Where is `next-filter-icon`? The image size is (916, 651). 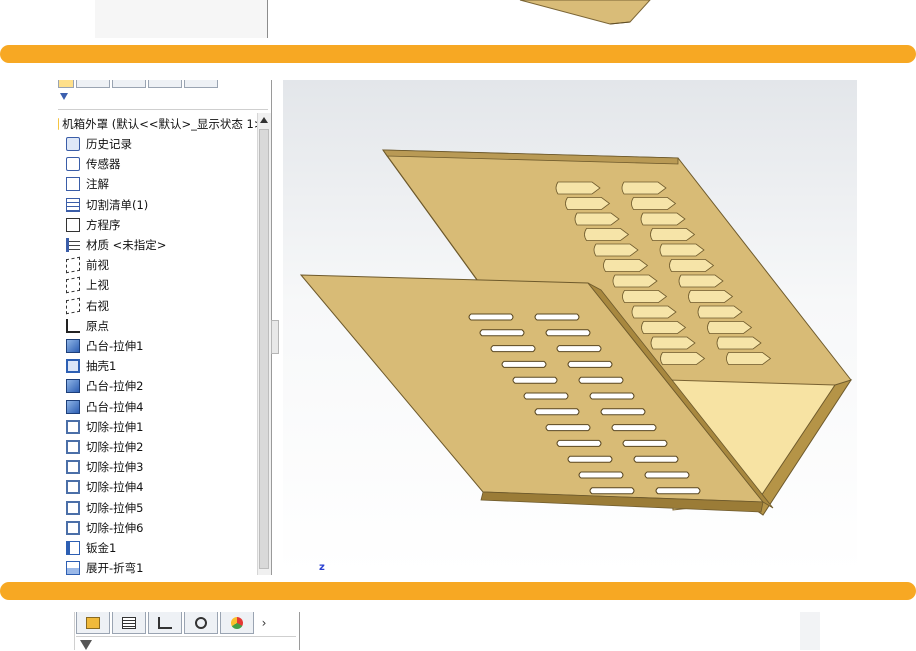
next-filter-icon is located at coordinates (86, 645).